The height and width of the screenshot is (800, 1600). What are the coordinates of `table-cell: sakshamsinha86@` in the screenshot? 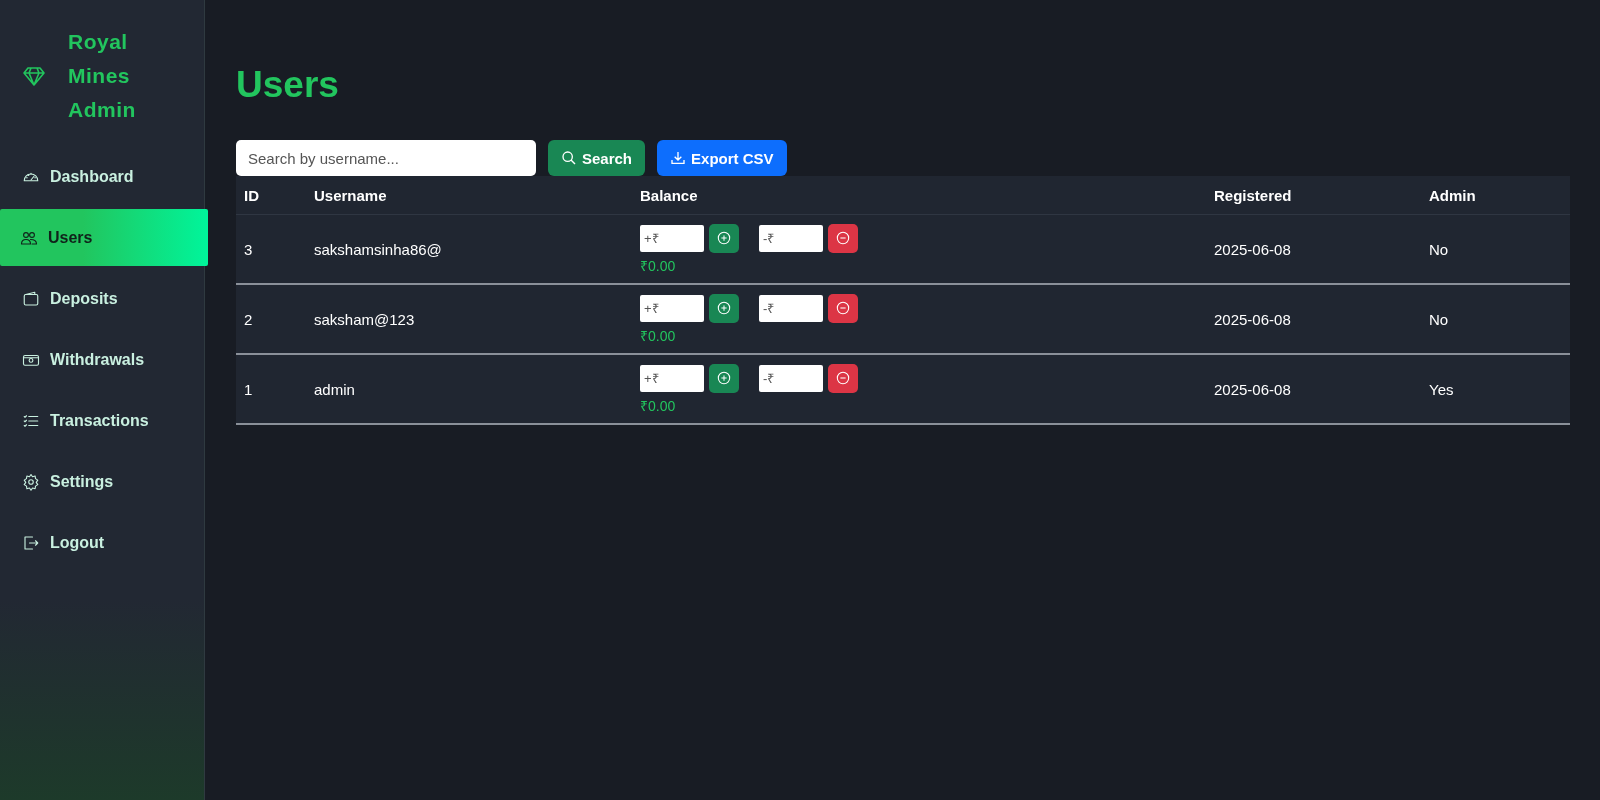 It's located at (378, 249).